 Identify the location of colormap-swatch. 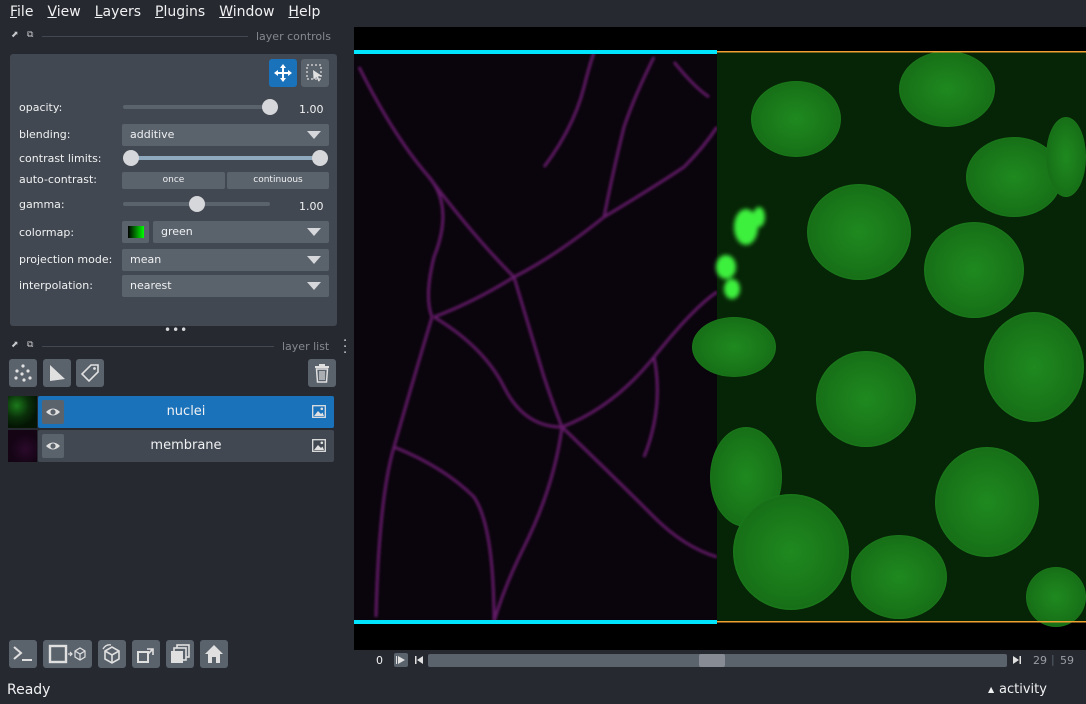
(136, 232).